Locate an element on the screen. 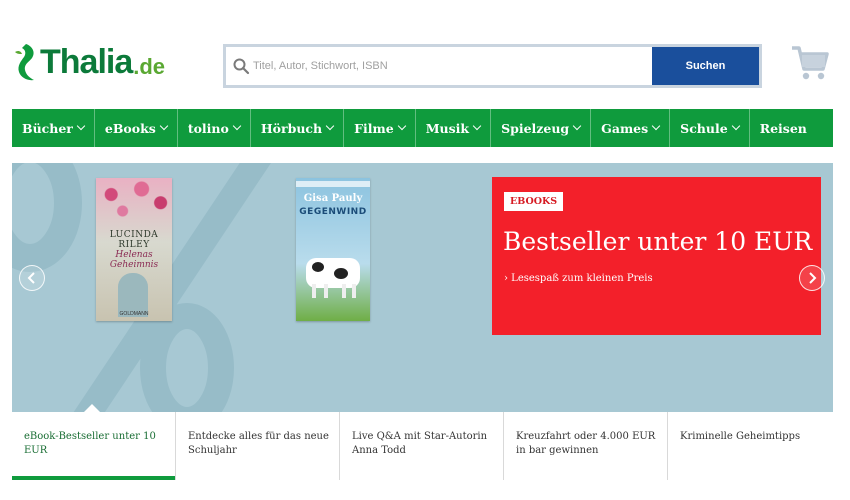 The height and width of the screenshot is (500, 850). nav-item-spielzeug: Spielzeug is located at coordinates (541, 128).